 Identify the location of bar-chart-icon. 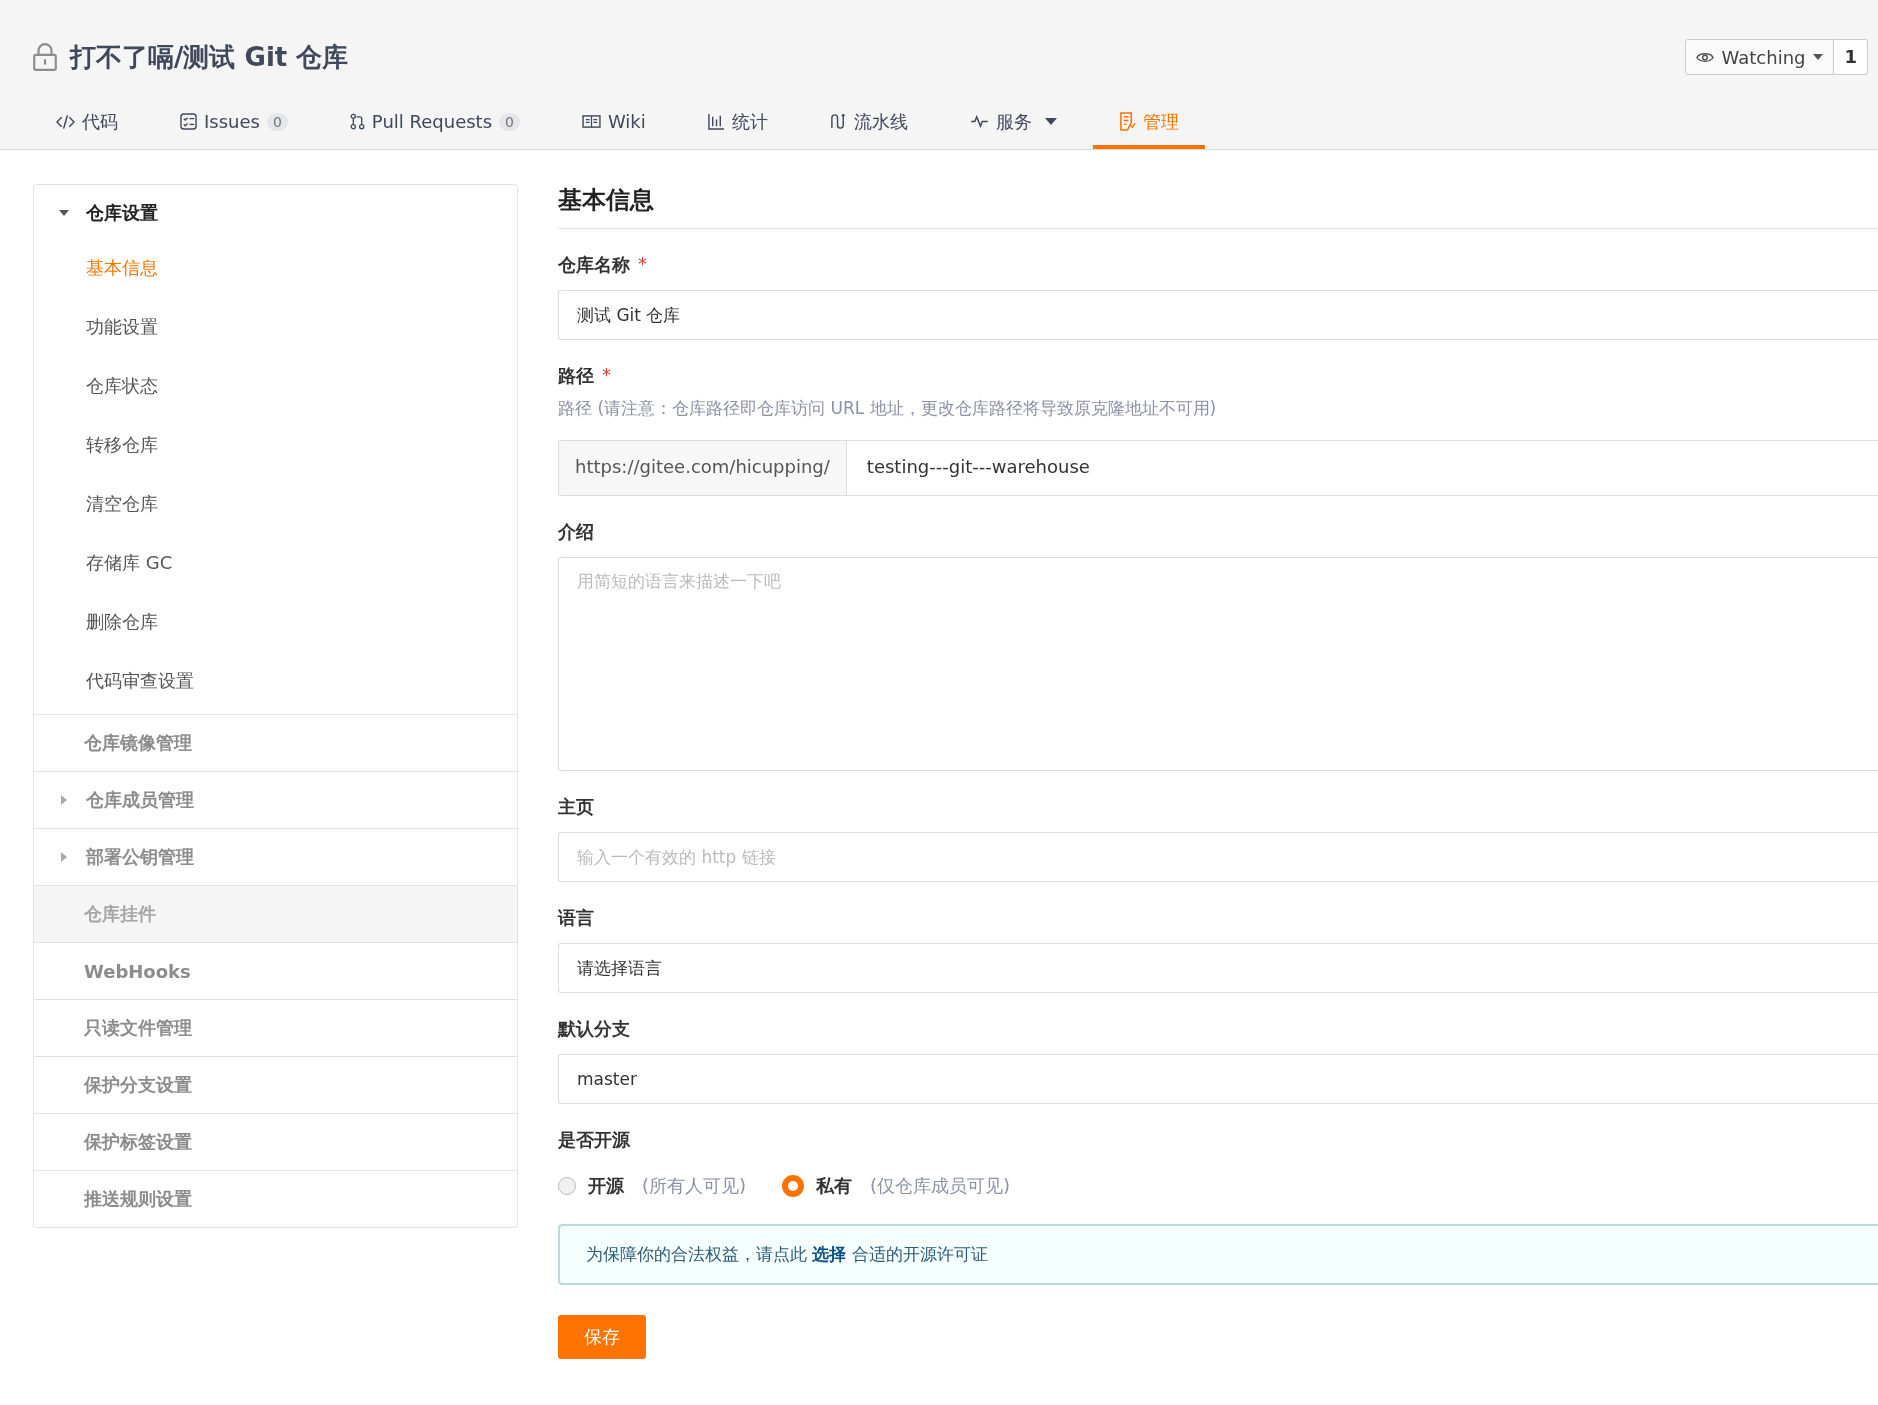
(716, 121).